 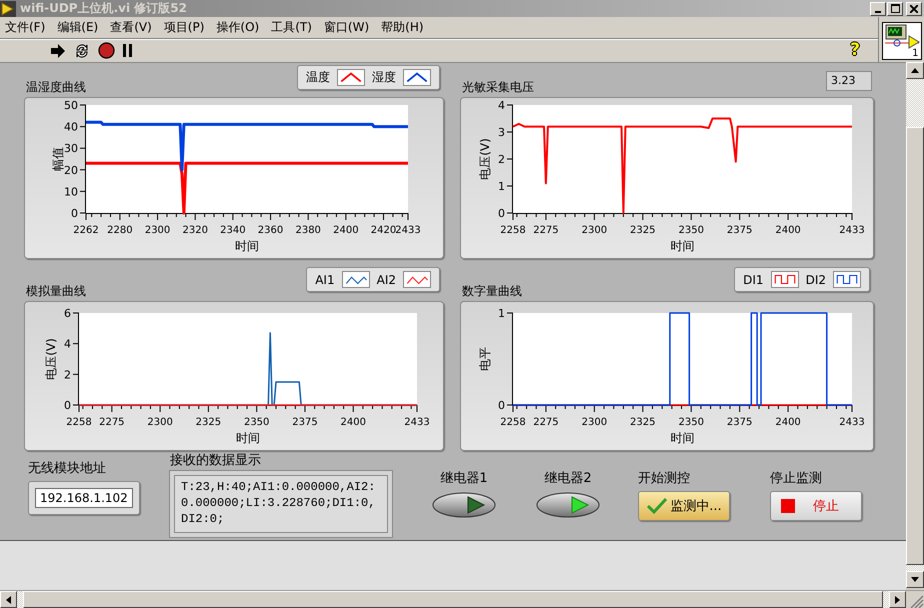 What do you see at coordinates (816, 279) in the screenshot?
I see `legend-label: DI2` at bounding box center [816, 279].